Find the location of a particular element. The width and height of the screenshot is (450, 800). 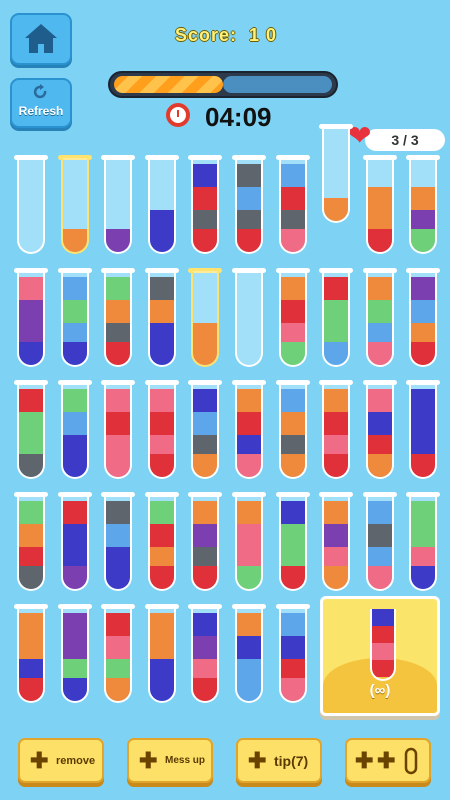

bonus-tube-card: (∞) is located at coordinates (380, 656).